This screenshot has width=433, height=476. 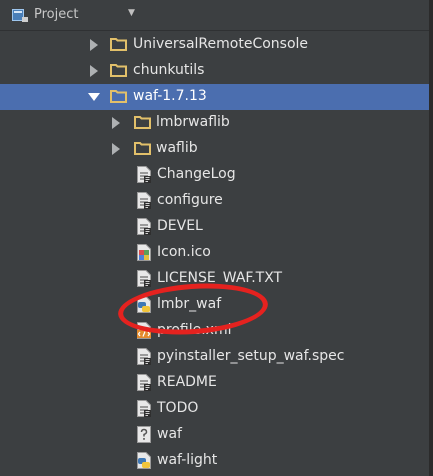 What do you see at coordinates (180, 226) in the screenshot?
I see `tree-row-label: DEVEL` at bounding box center [180, 226].